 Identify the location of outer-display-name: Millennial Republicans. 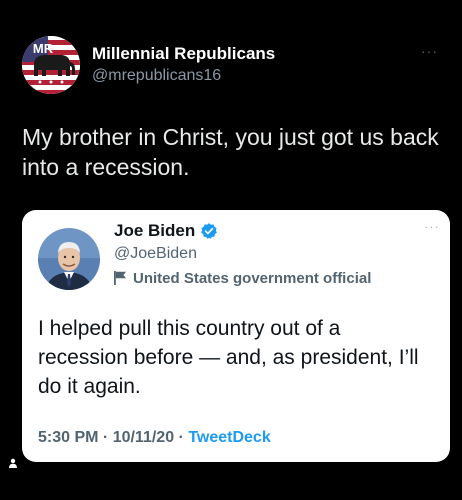
(183, 54).